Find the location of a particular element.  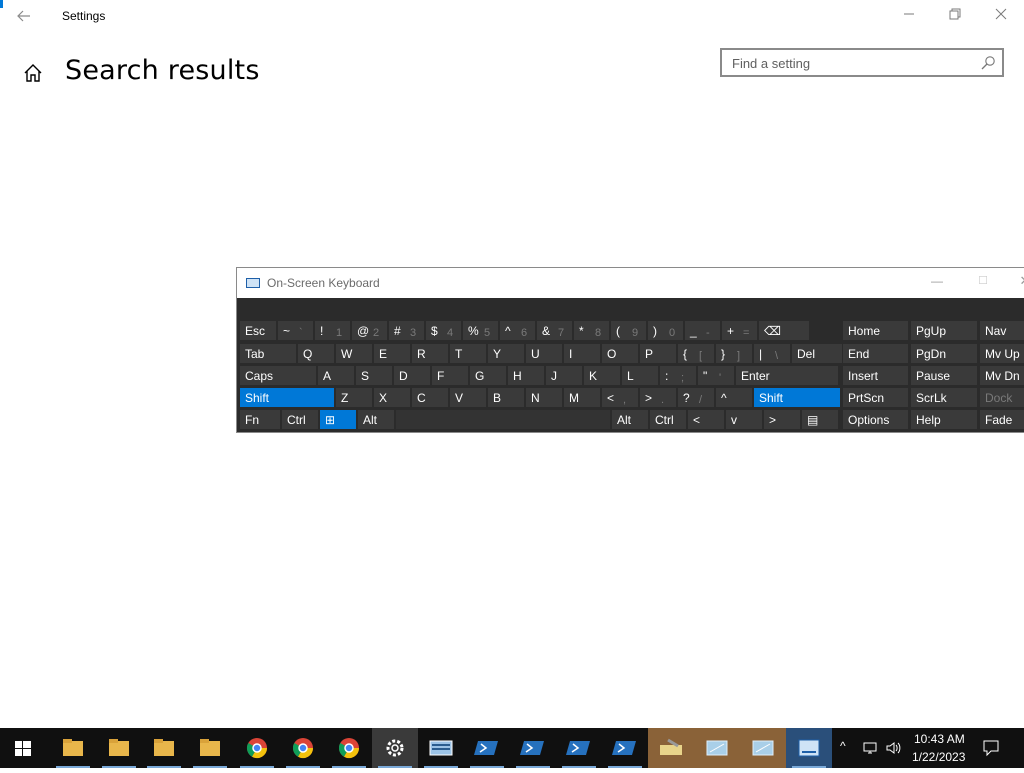

search-icon is located at coordinates (988, 63).